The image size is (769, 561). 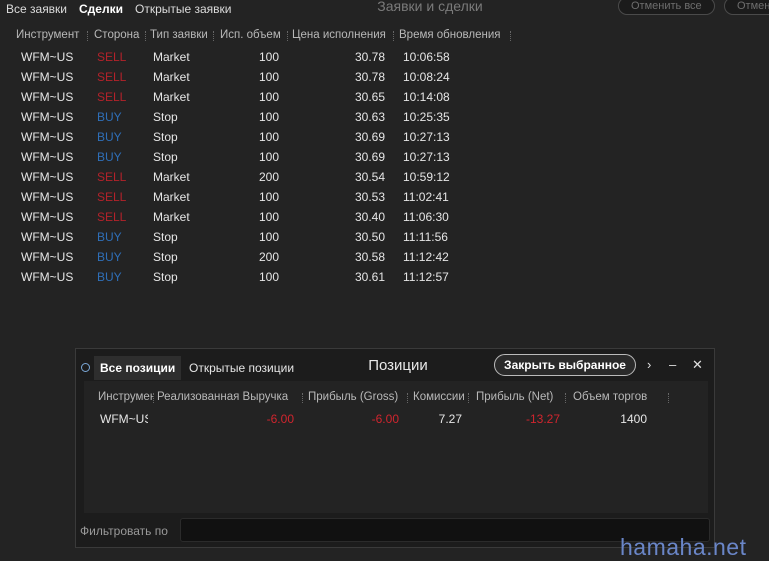 What do you see at coordinates (683, 547) in the screenshot?
I see `watermark: hamaha.net` at bounding box center [683, 547].